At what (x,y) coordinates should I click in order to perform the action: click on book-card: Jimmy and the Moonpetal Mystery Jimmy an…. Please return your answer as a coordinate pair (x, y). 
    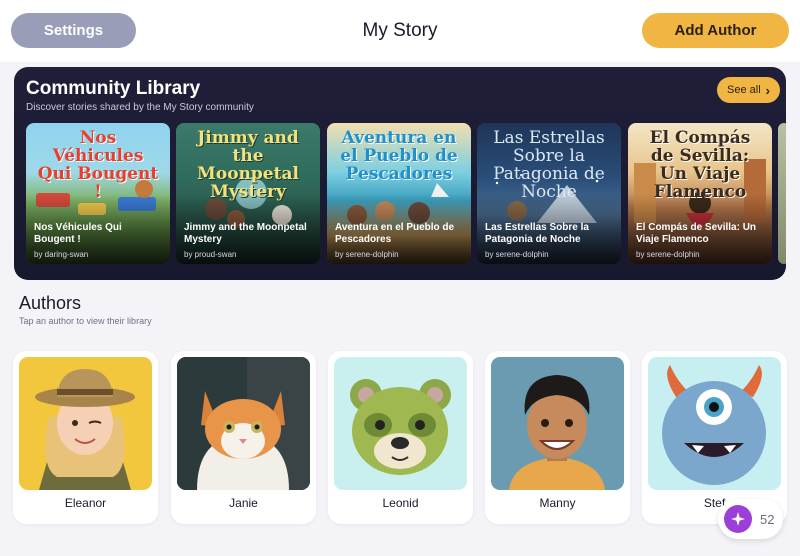
    Looking at the image, I should click on (248, 193).